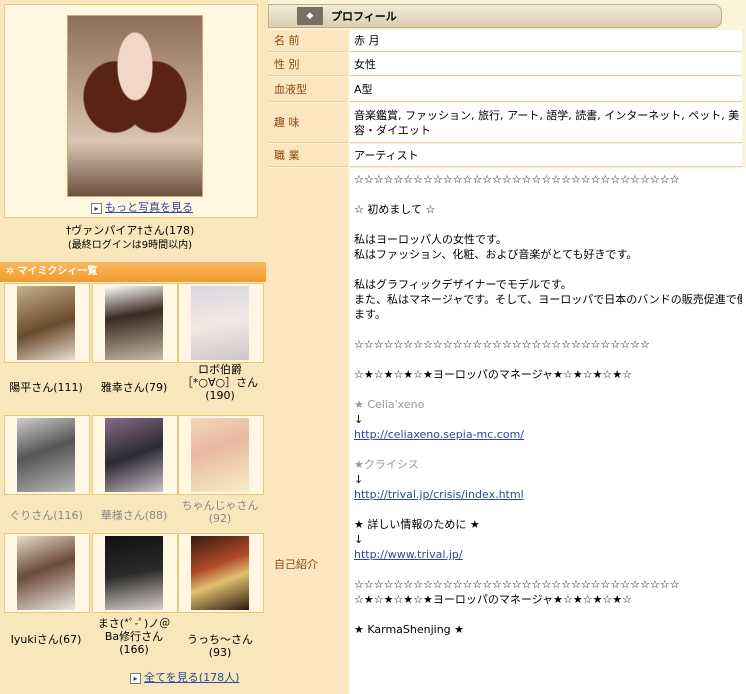 Image resolution: width=746 pixels, height=694 pixels. I want to click on hobbies-label: 趣 味, so click(308, 123).